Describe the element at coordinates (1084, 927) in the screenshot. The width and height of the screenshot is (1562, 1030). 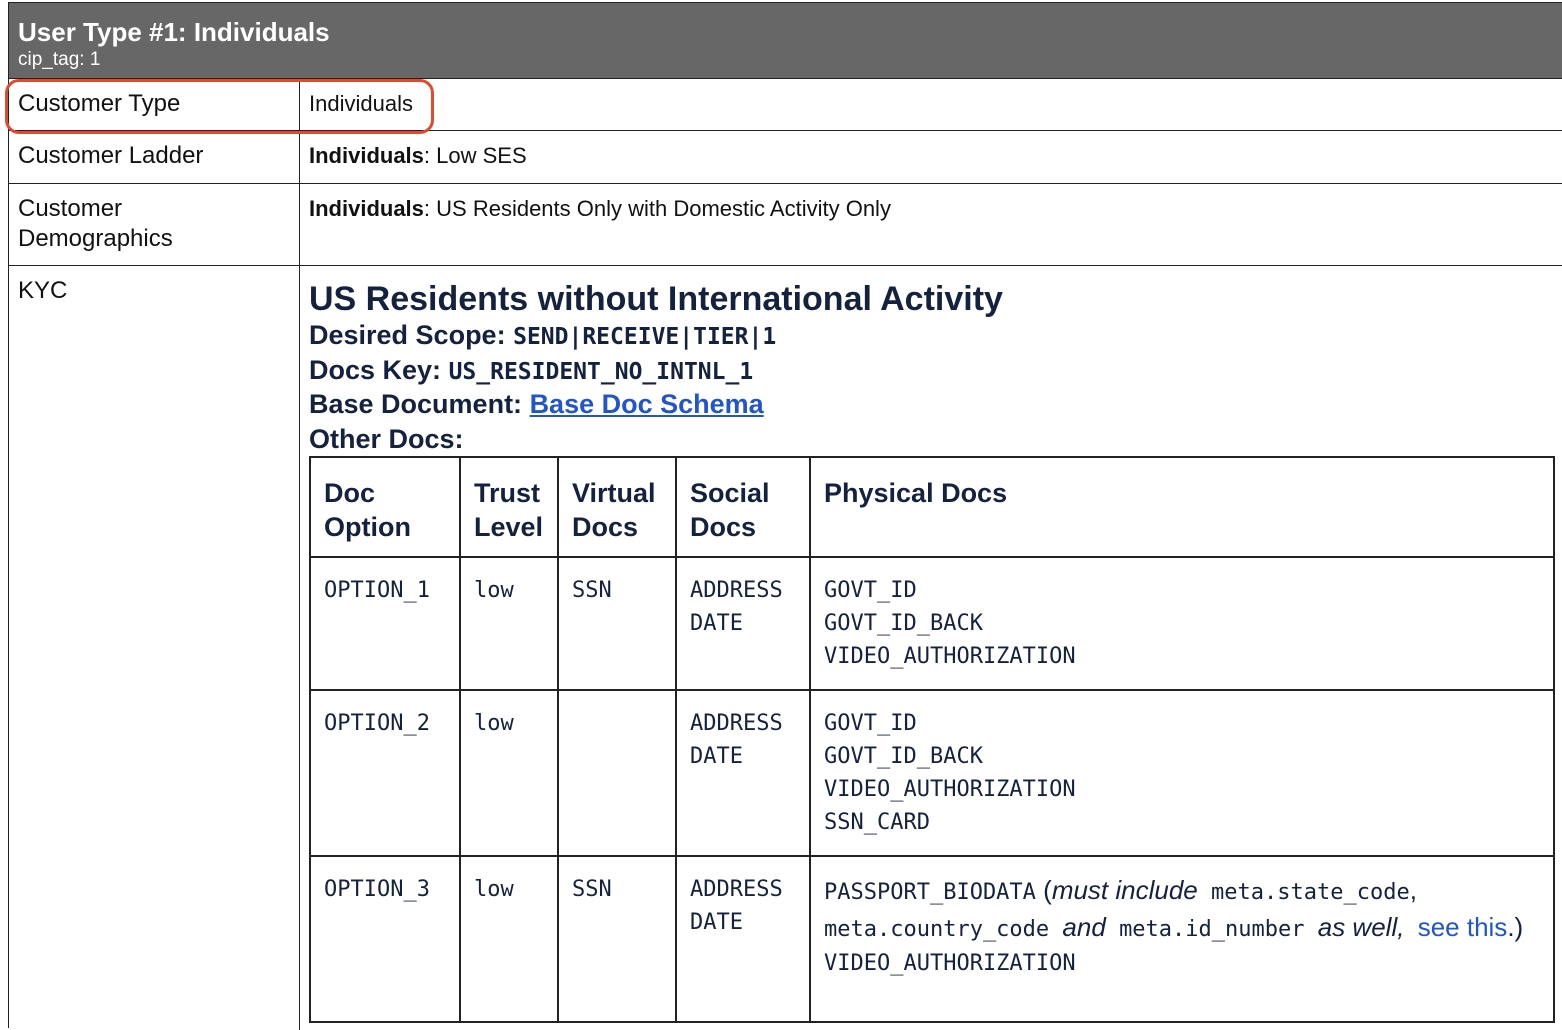
I see `and-text: and` at that location.